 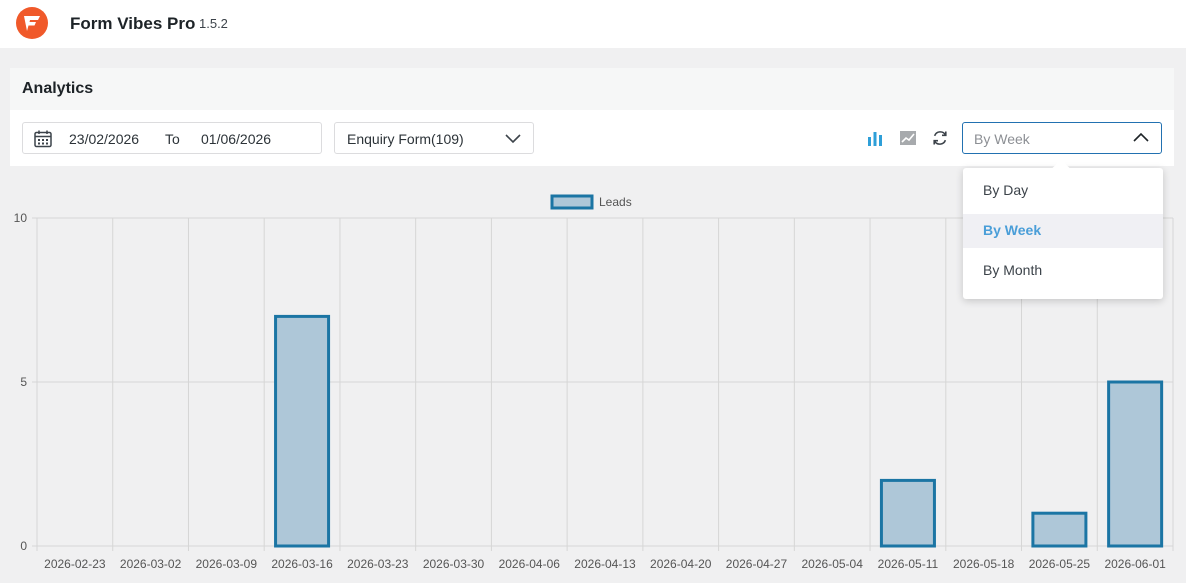 I want to click on period-option-by-week: By Week, so click(x=1063, y=231).